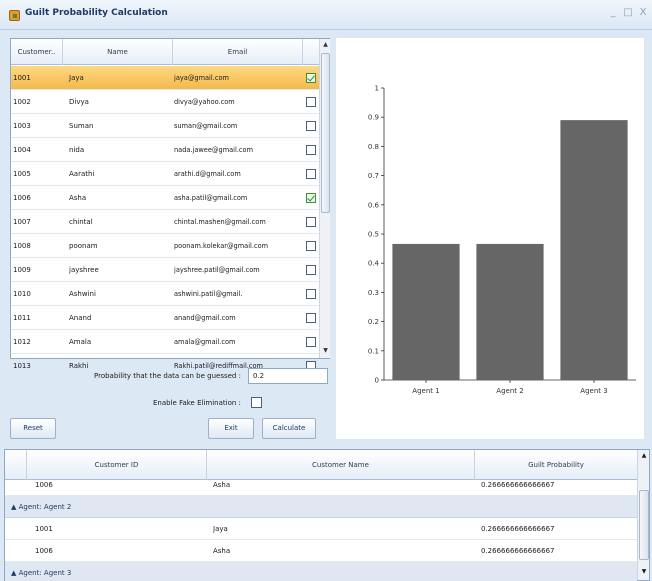  What do you see at coordinates (81, 222) in the screenshot?
I see `customer-name-cell: chintal` at bounding box center [81, 222].